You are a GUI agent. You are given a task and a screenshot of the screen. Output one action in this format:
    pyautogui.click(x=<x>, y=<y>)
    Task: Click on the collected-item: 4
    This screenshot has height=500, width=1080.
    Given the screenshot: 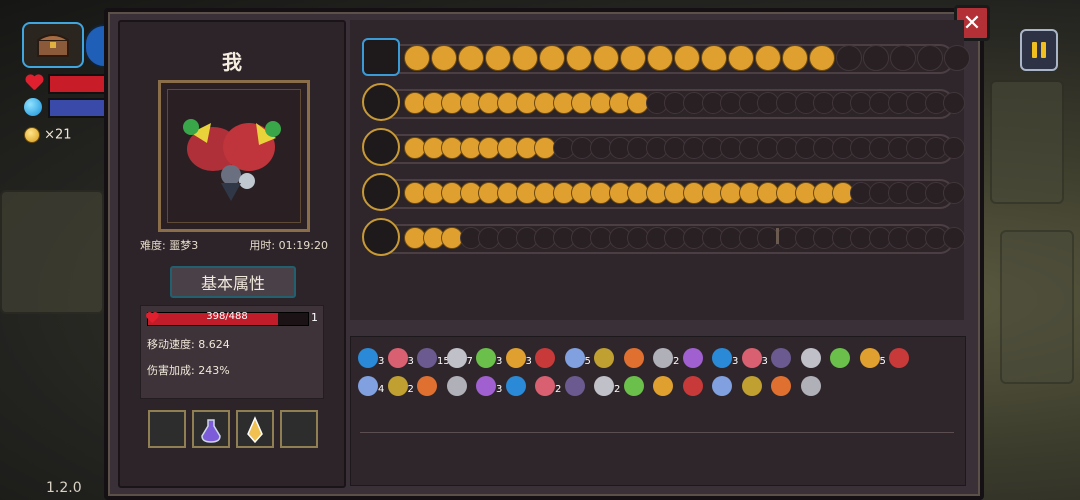 What is the action you would take?
    pyautogui.click(x=371, y=387)
    